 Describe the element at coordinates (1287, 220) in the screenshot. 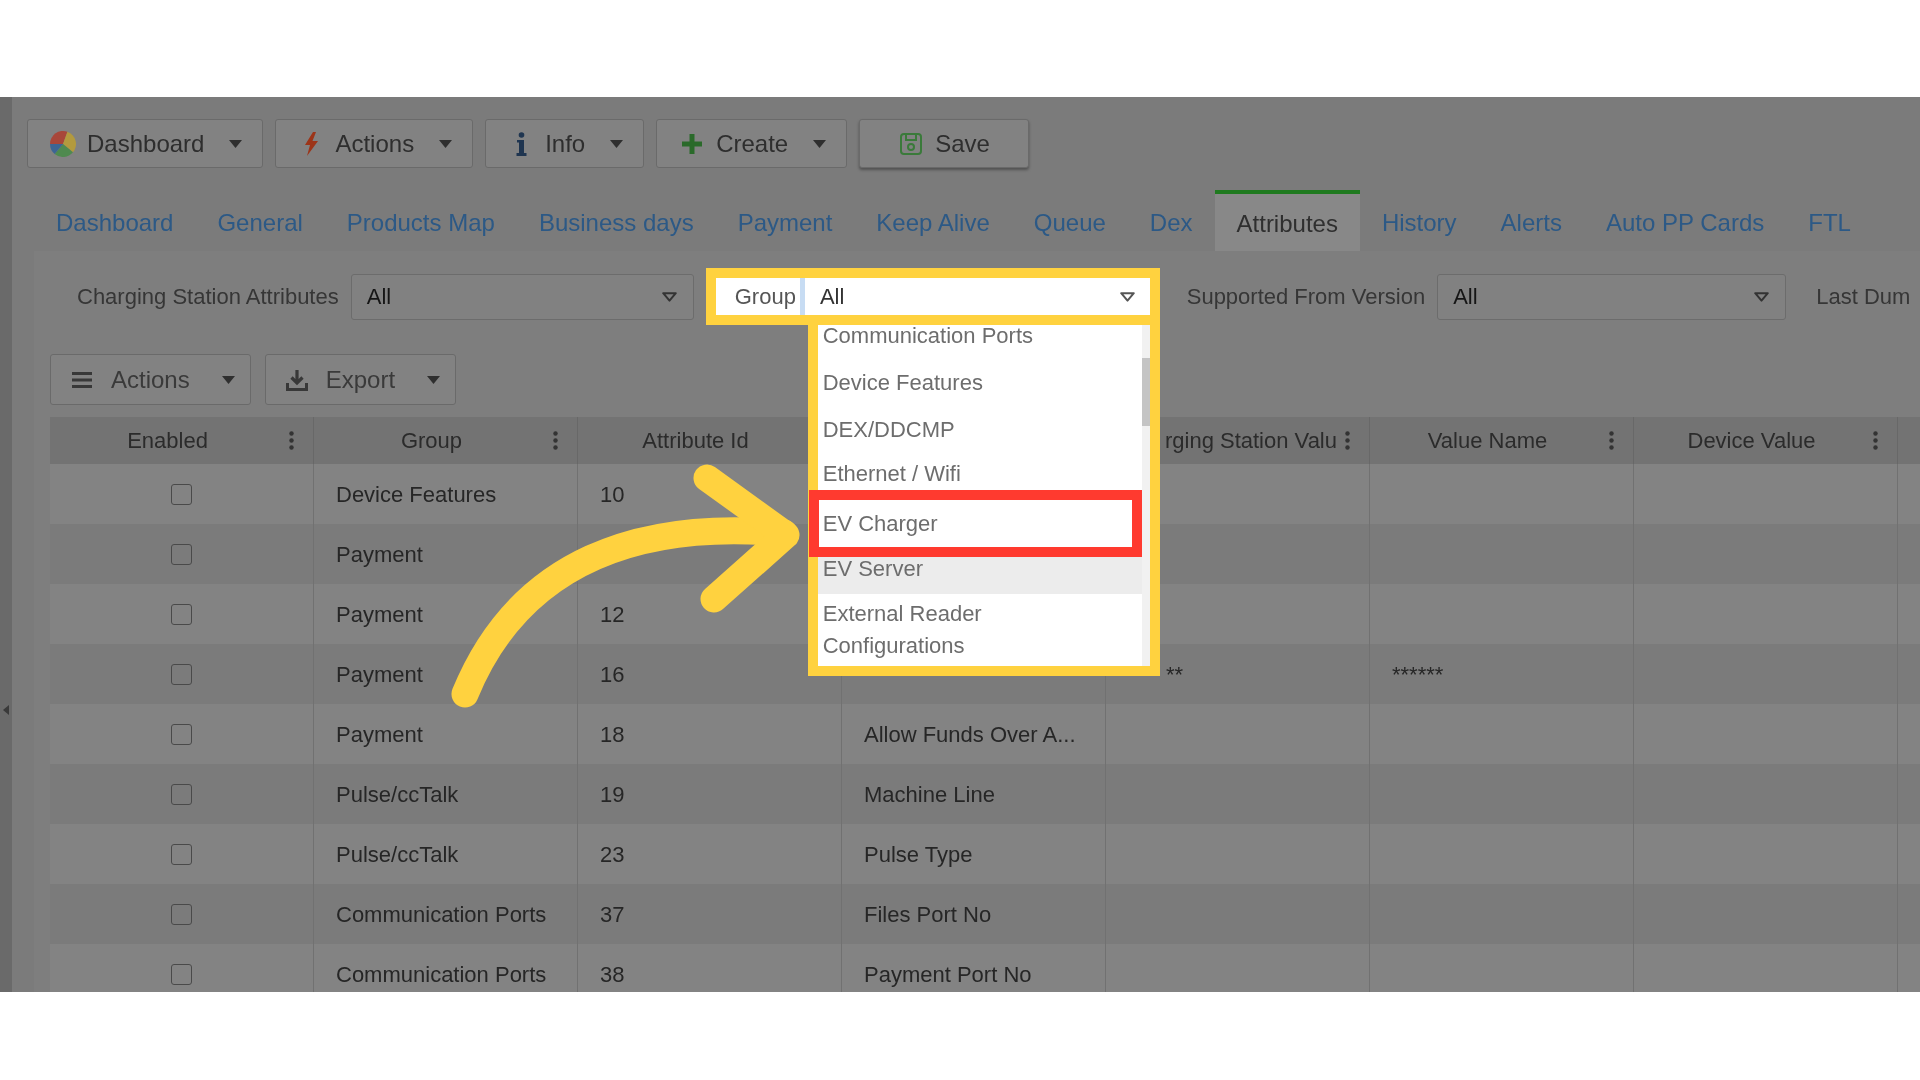

I see `tab: Attributes` at that location.